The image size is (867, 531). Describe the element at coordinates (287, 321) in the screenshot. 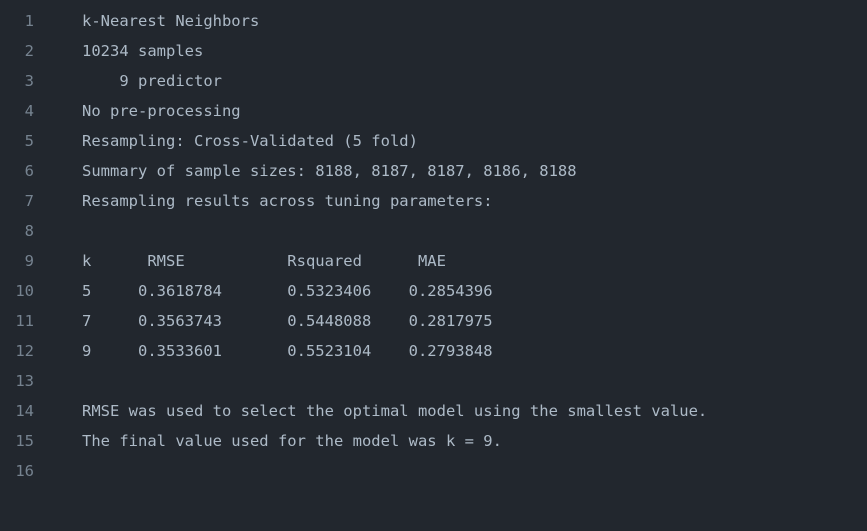

I see `line-text: 7 0.3563743 0.5448088 0.2817975` at that location.